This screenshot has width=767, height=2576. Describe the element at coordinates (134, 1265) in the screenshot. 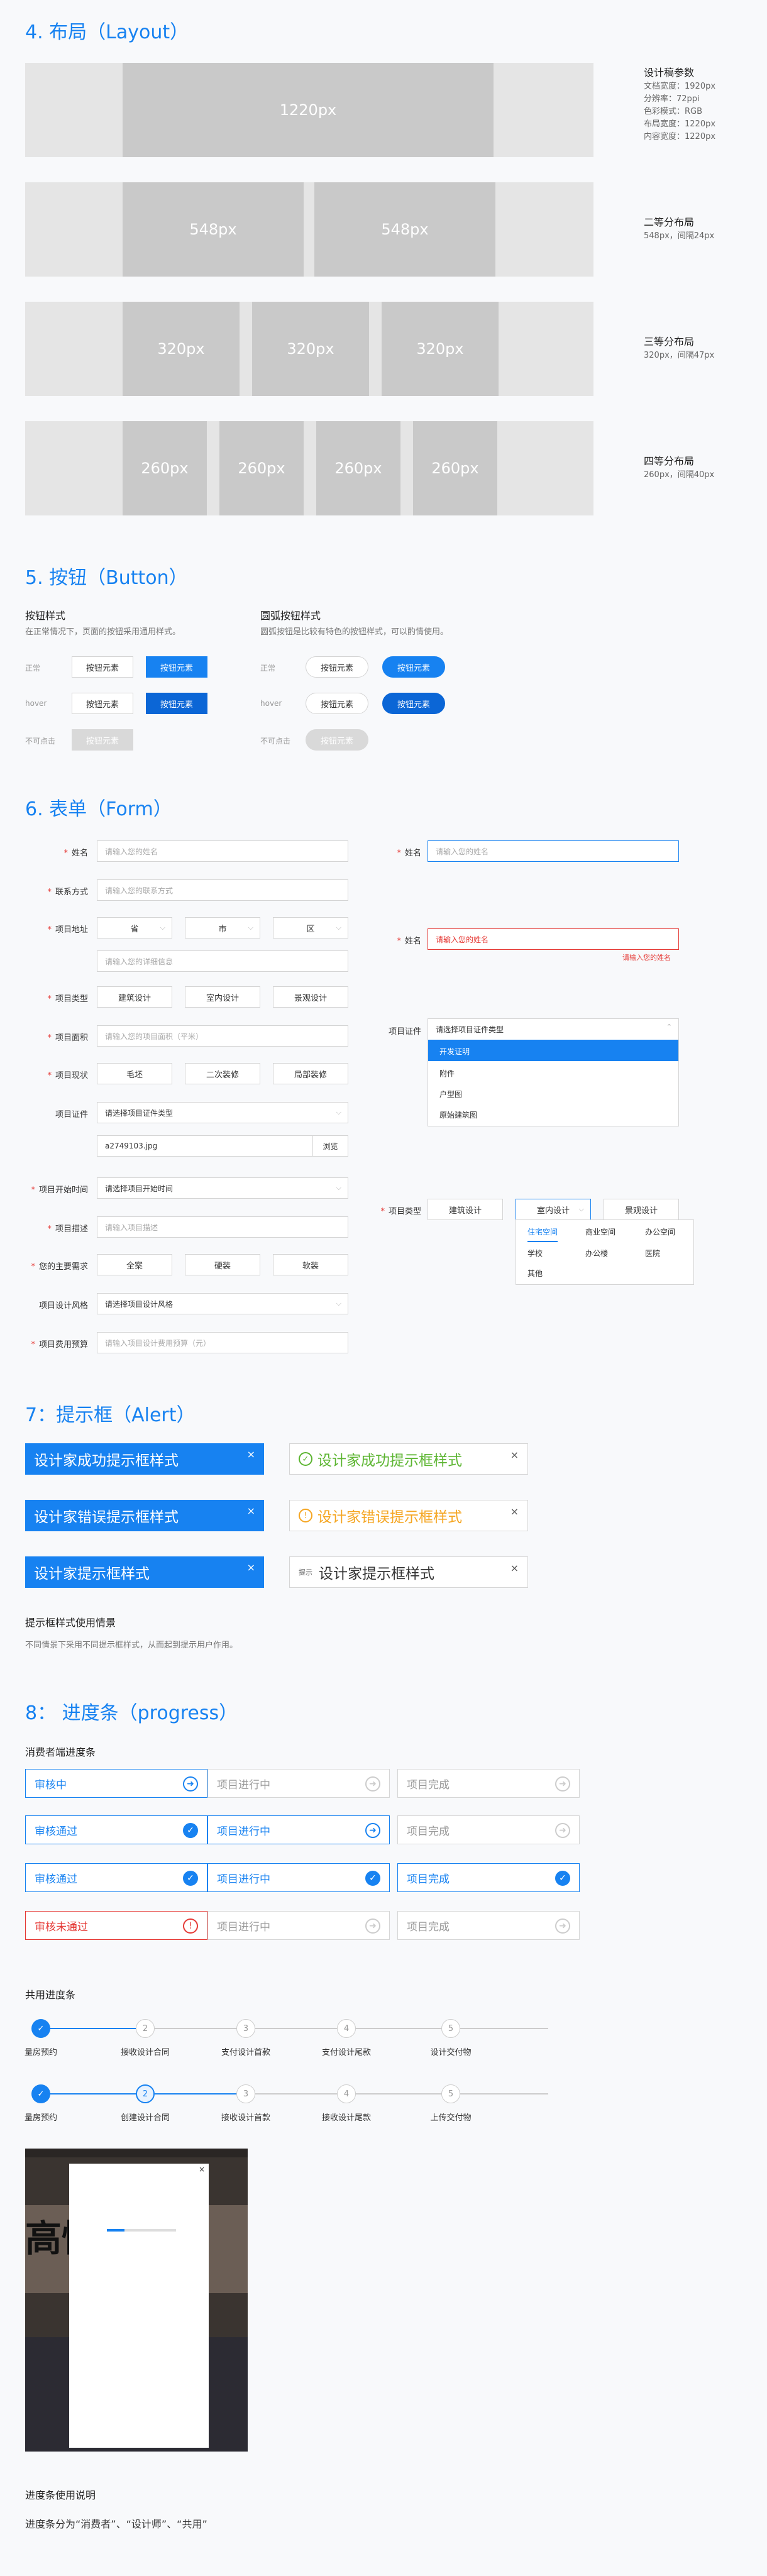

I see `needs-option: 全案` at that location.